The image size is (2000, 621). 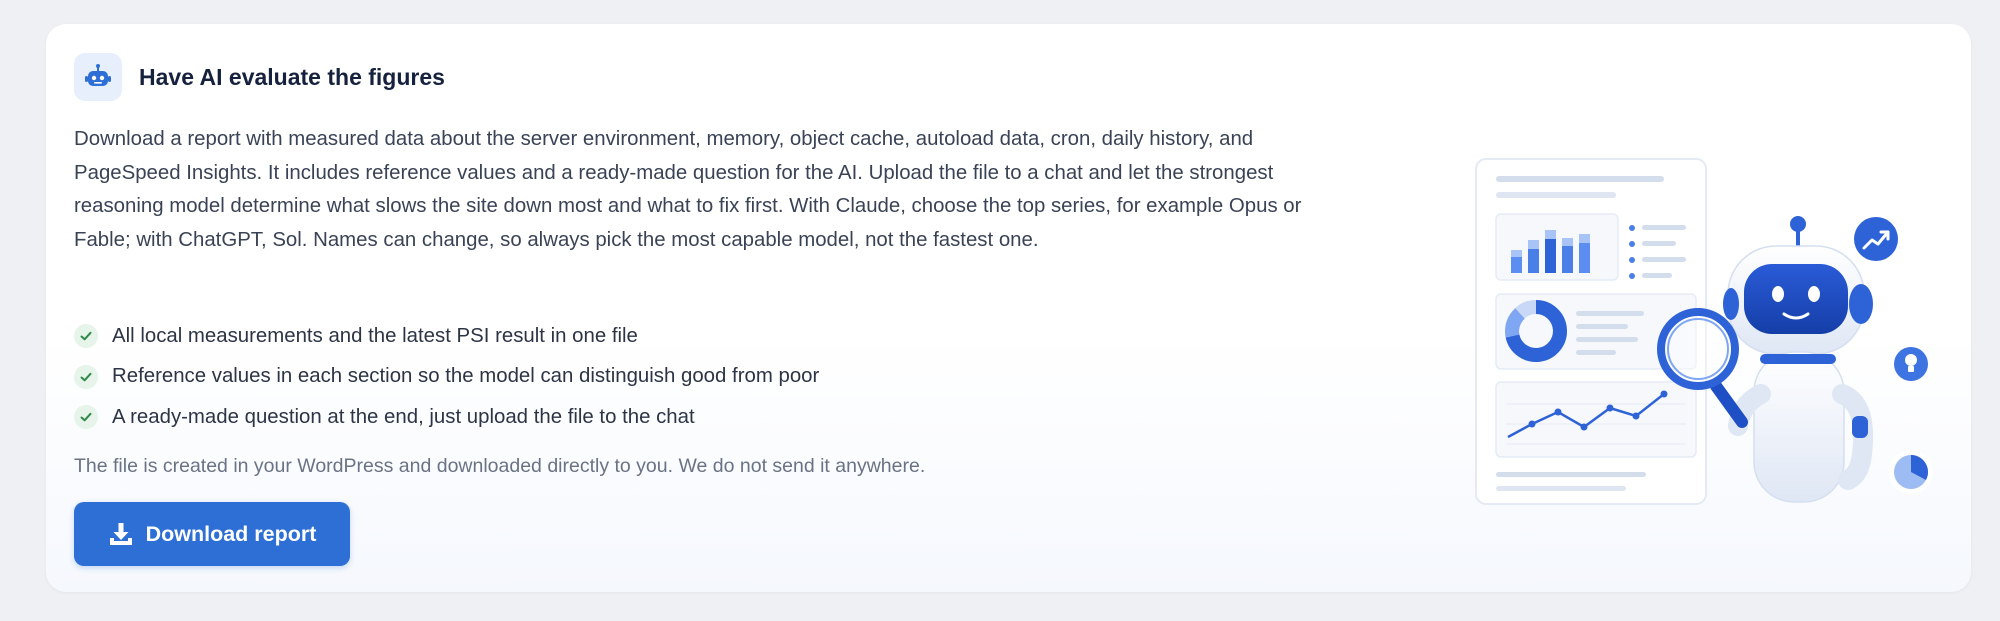 What do you see at coordinates (292, 77) in the screenshot?
I see `panel-title: Have AI evaluate the figures` at bounding box center [292, 77].